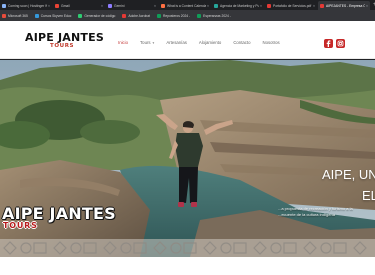  Describe the element at coordinates (306, 214) in the screenshot. I see `hero-subtitle-line: ...ecuente de la cultura indígena` at that location.